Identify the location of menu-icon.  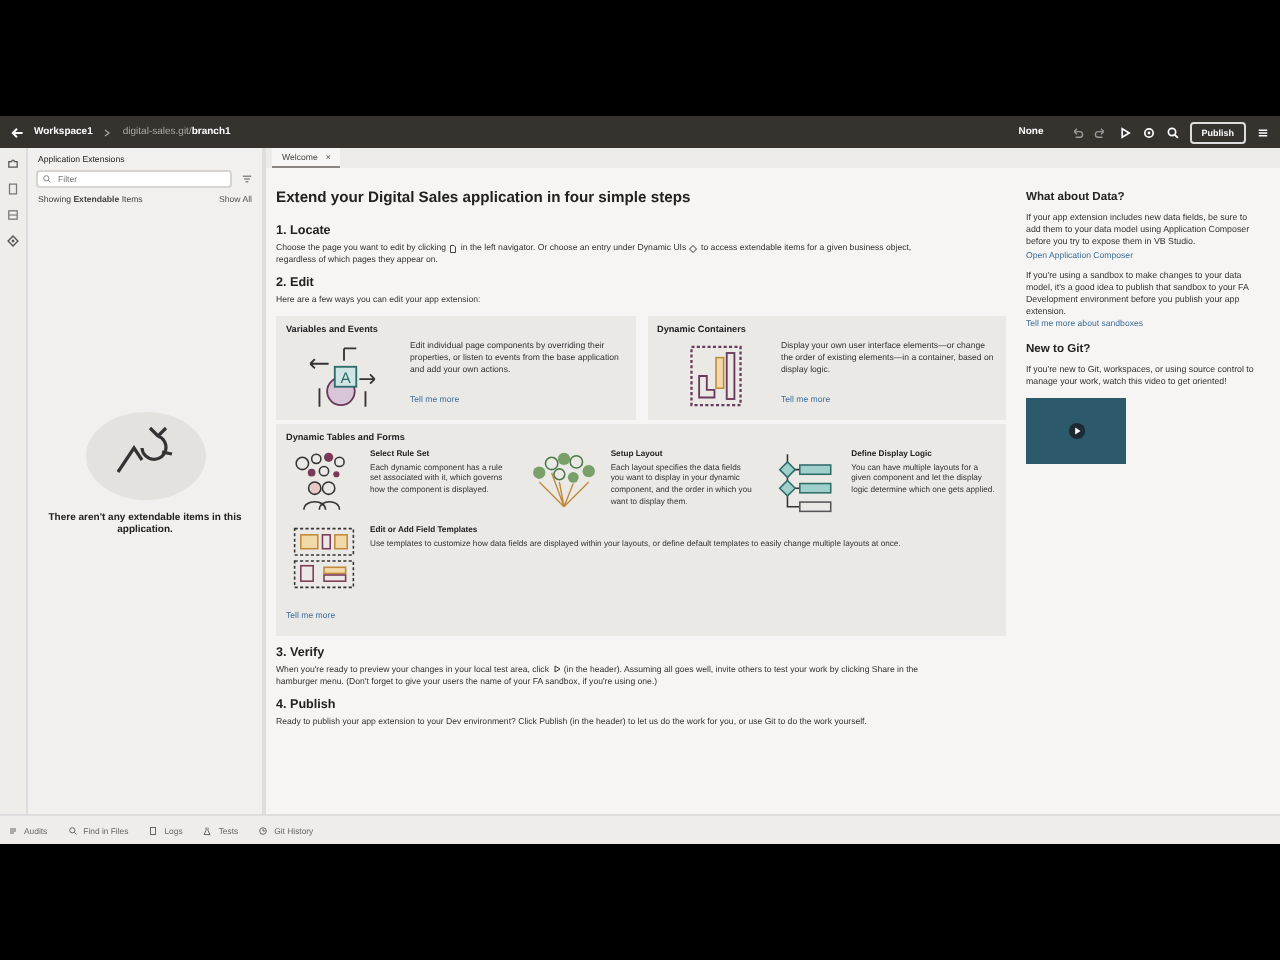
(1263, 132).